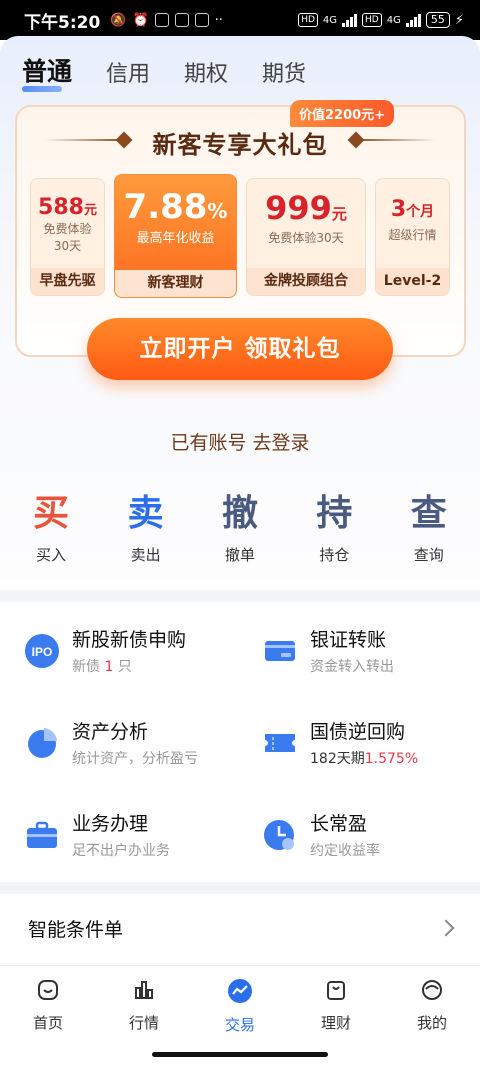 The width and height of the screenshot is (480, 1066). Describe the element at coordinates (446, 928) in the screenshot. I see `chevron-right-icon` at that location.